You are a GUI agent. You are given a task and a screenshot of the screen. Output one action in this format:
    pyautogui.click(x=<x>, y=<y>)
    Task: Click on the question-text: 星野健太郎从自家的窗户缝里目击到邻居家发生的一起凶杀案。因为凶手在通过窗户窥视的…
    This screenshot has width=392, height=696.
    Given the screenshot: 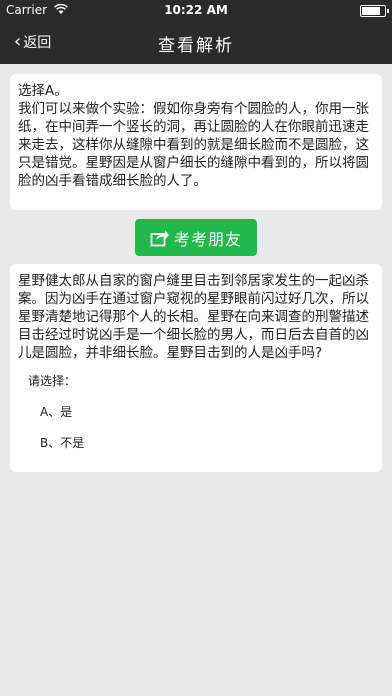 What is the action you would take?
    pyautogui.click(x=193, y=317)
    